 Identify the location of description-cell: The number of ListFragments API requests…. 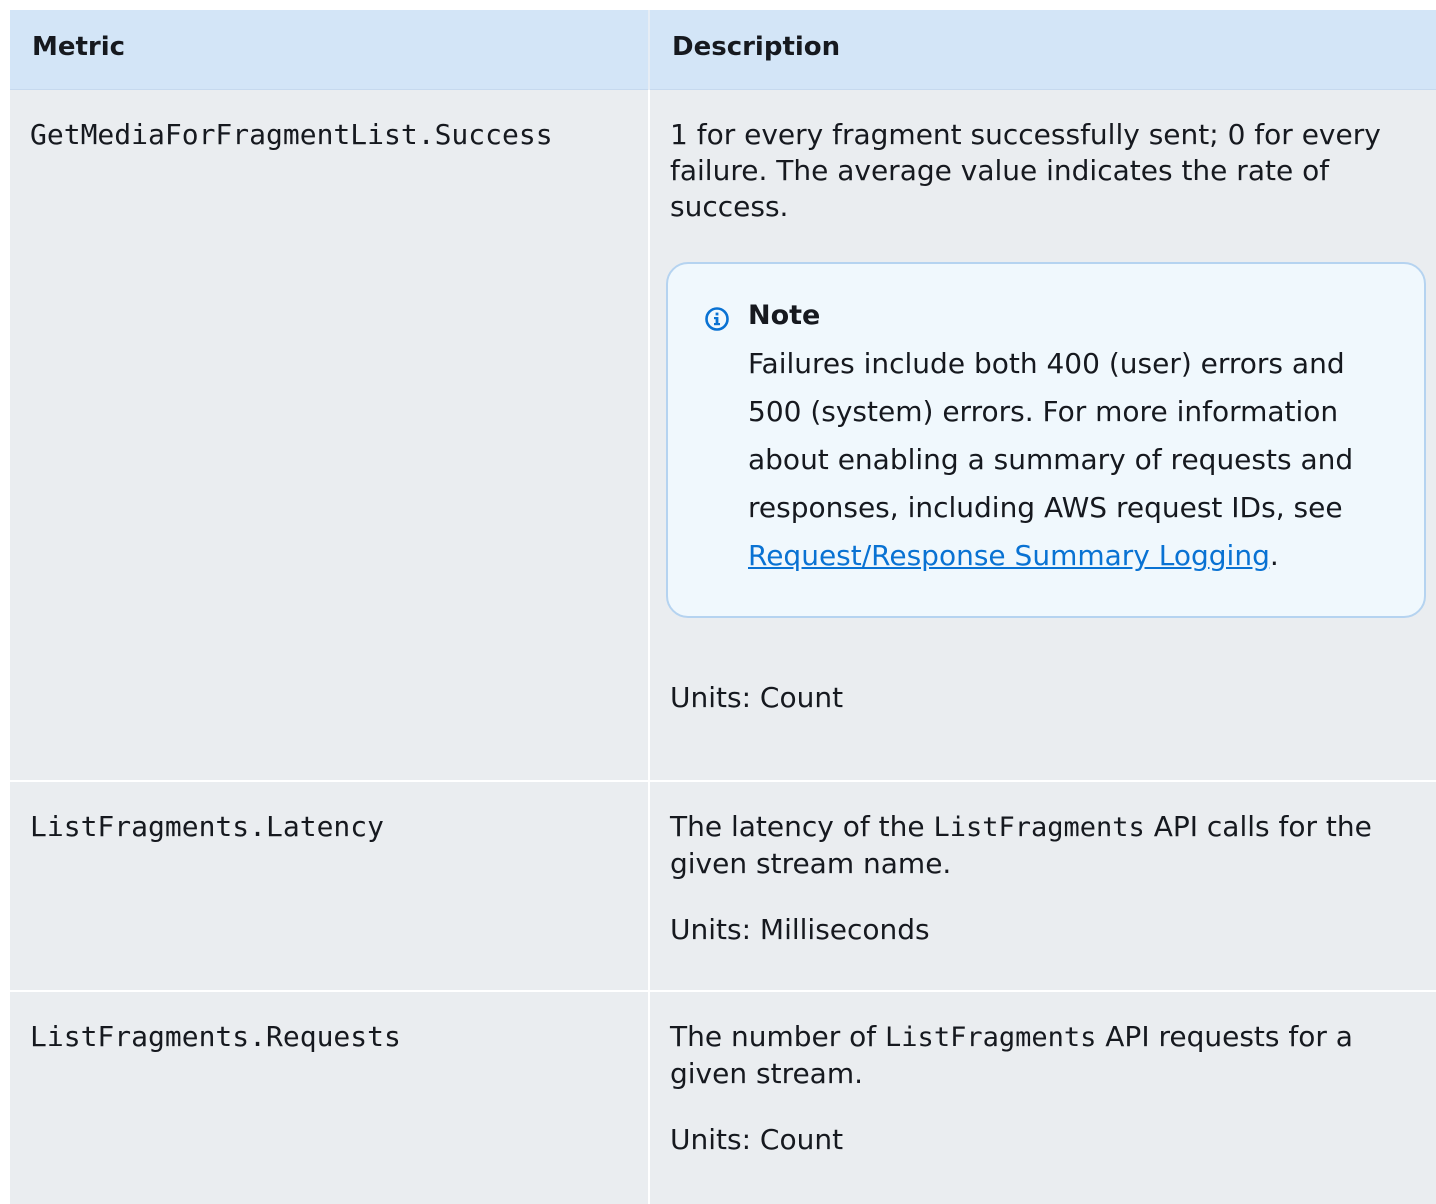
(1042, 1097).